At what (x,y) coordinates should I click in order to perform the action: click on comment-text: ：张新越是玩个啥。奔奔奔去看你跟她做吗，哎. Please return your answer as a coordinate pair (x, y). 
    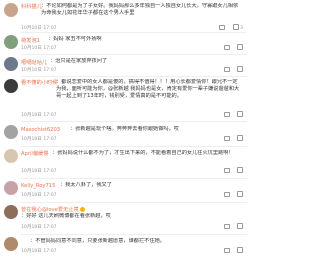
    Looking at the image, I should click on (124, 129).